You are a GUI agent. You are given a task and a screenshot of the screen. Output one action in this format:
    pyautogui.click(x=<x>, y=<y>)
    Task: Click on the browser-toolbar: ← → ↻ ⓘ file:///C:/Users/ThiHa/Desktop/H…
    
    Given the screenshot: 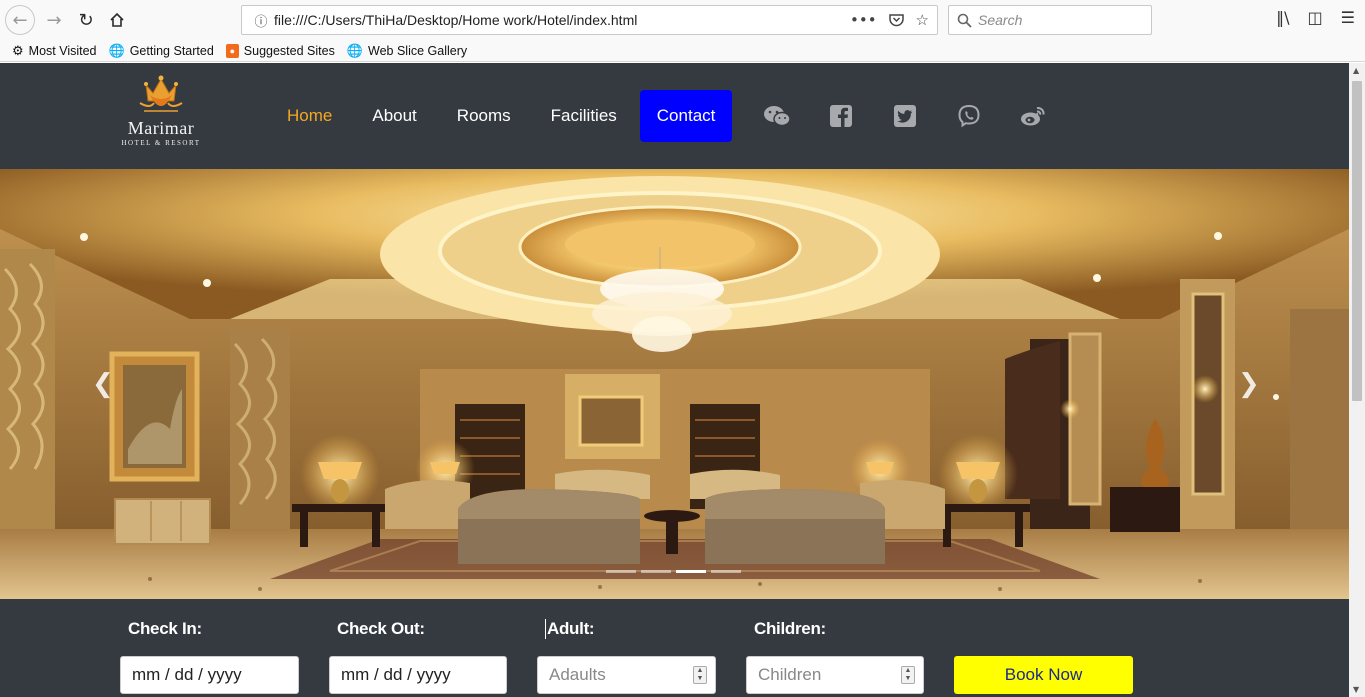 What is the action you would take?
    pyautogui.click(x=682, y=20)
    